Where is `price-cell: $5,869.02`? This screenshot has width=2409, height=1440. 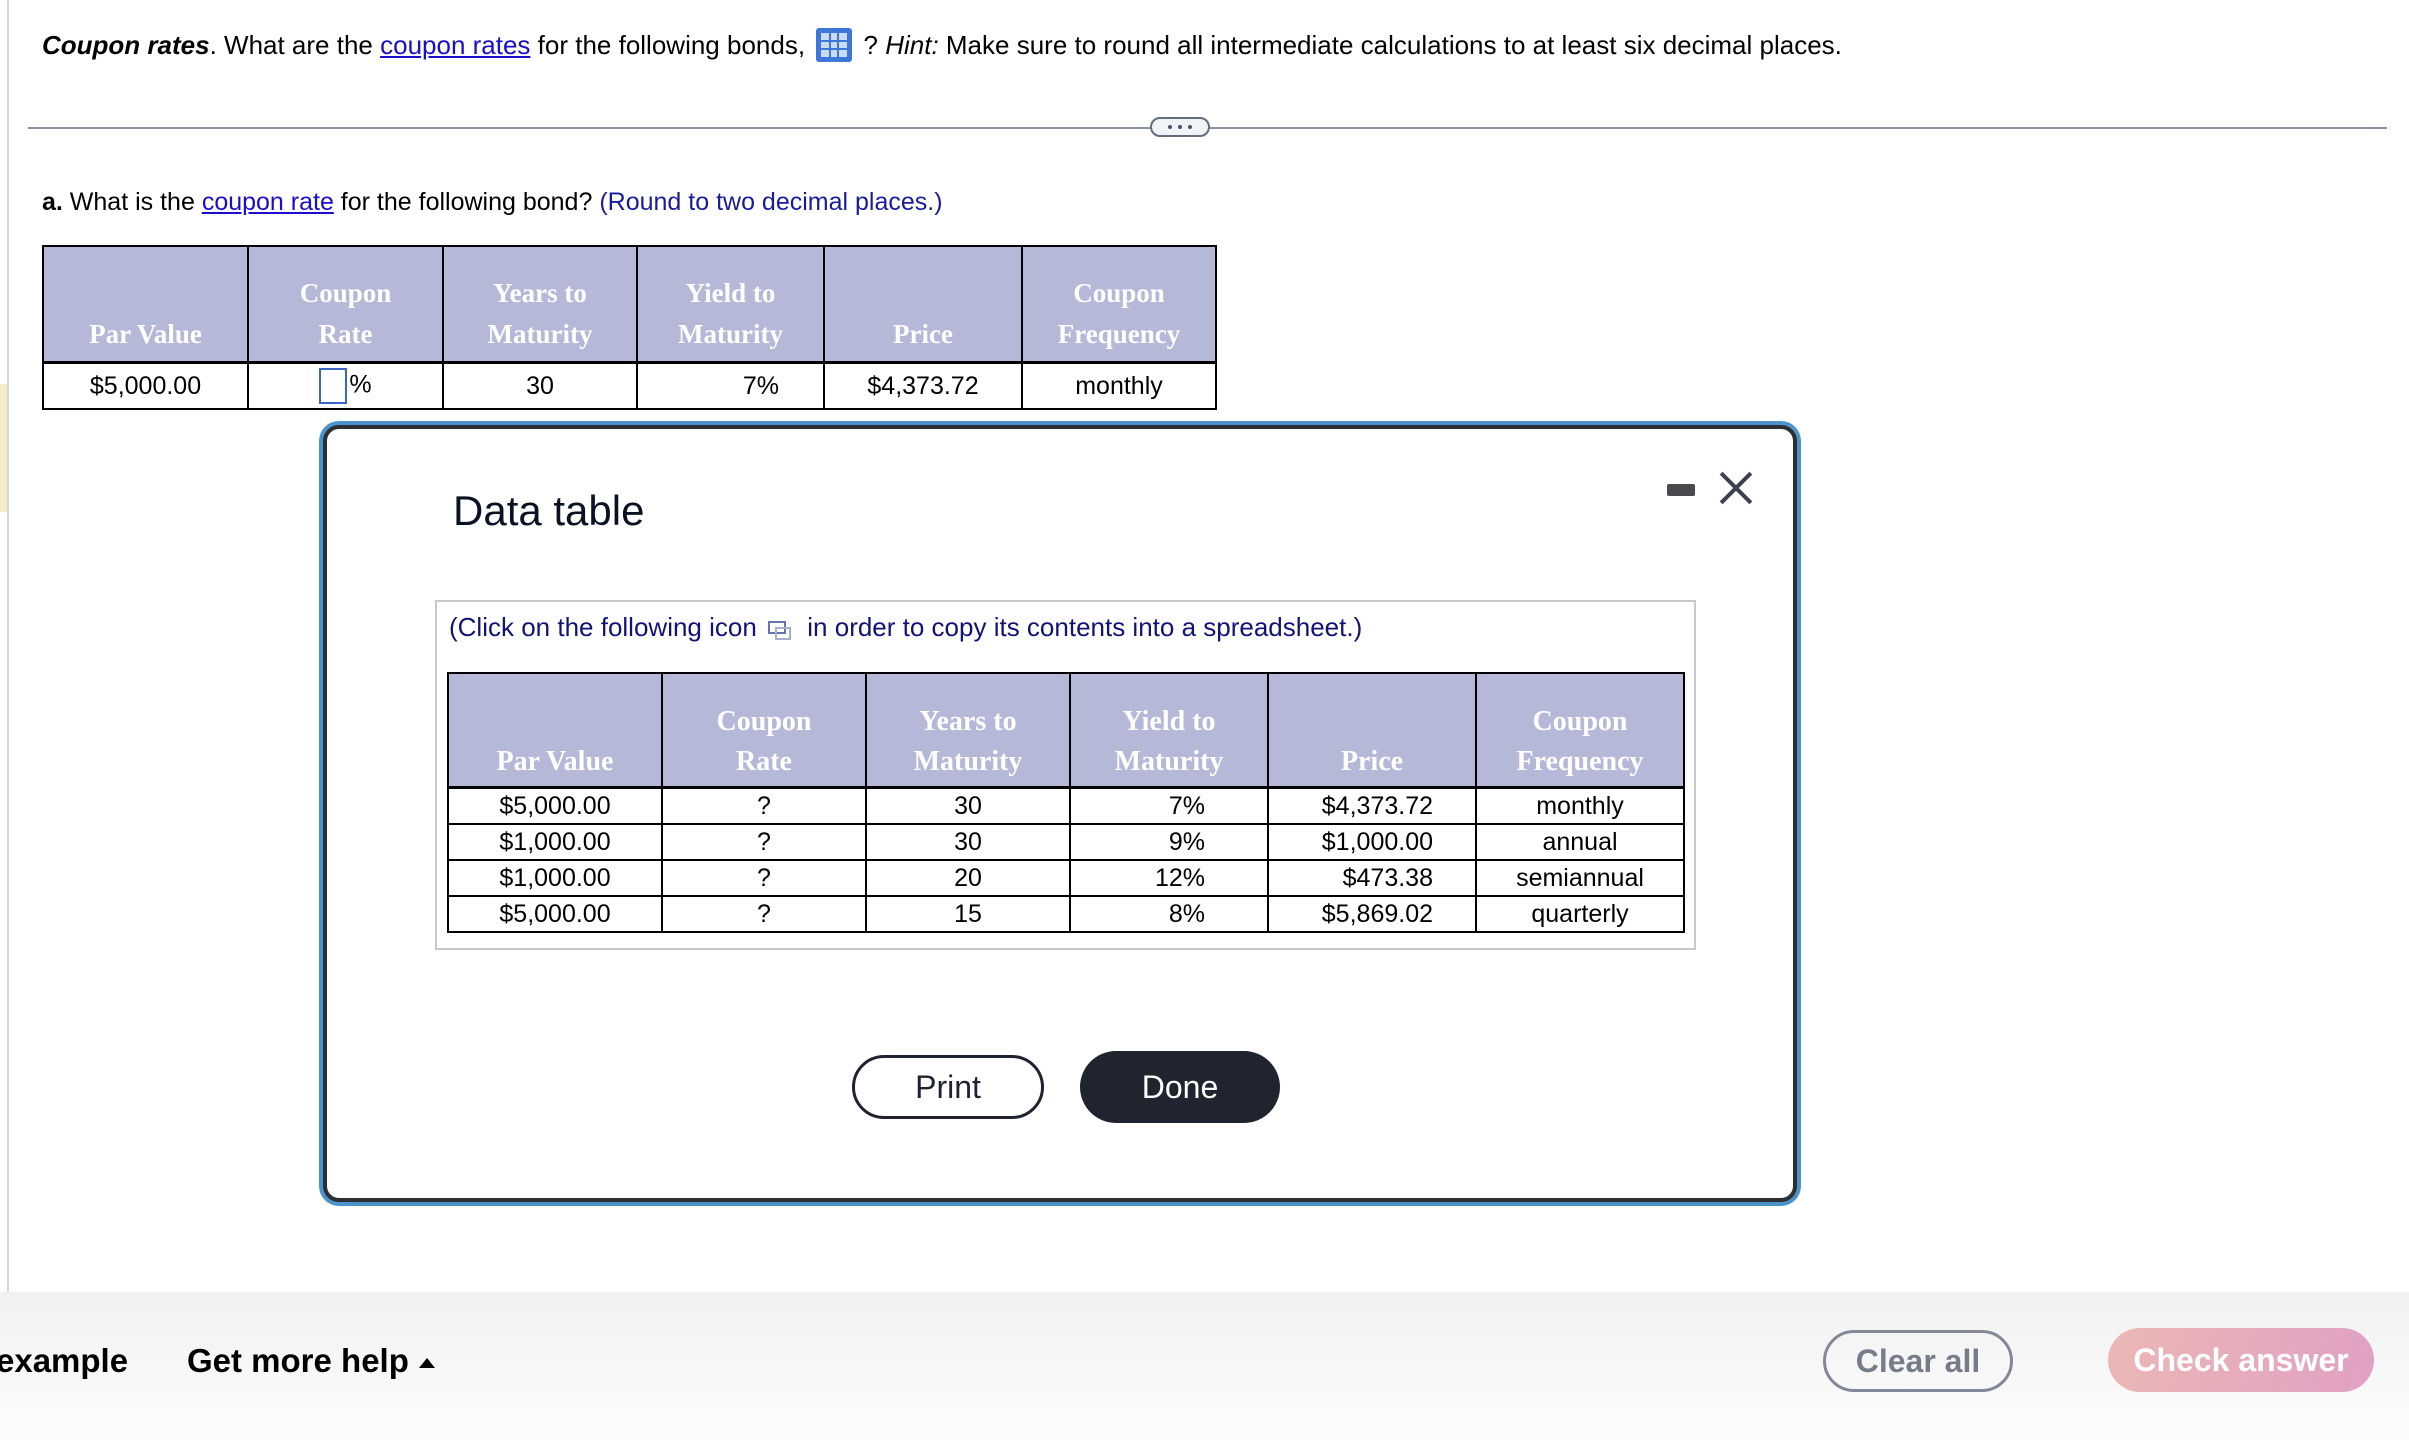
price-cell: $5,869.02 is located at coordinates (1372, 914).